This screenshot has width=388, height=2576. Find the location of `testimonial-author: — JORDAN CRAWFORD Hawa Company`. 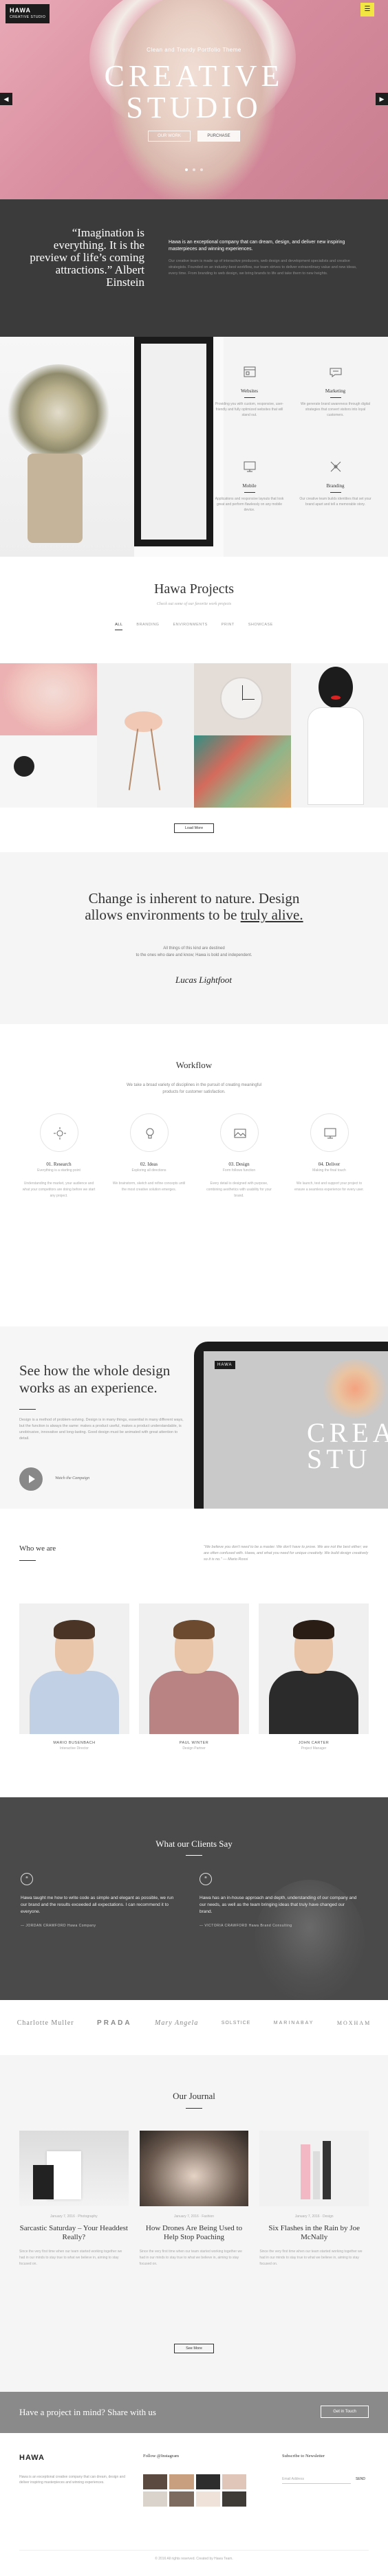

testimonial-author: — JORDAN CRAWFORD Hawa Company is located at coordinates (58, 1926).